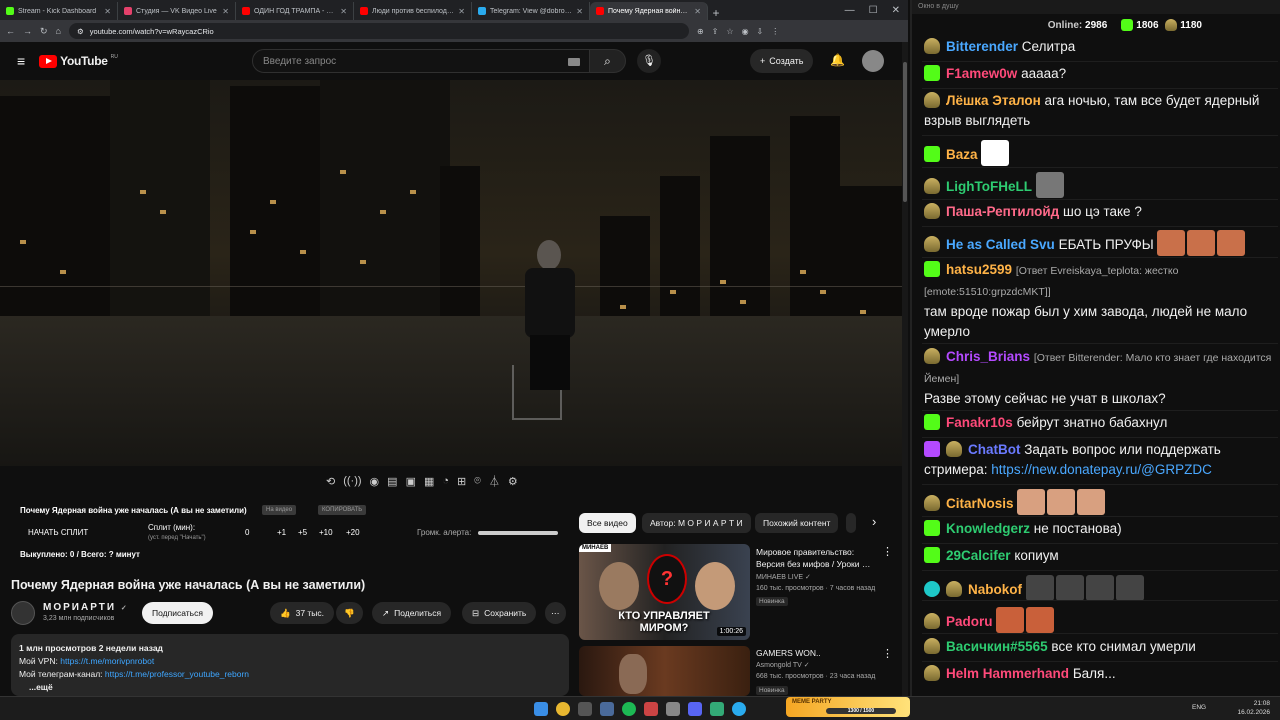 Image resolution: width=1280 pixels, height=720 pixels. Describe the element at coordinates (326, 532) in the screenshot. I see `add-10-button: +10` at that location.